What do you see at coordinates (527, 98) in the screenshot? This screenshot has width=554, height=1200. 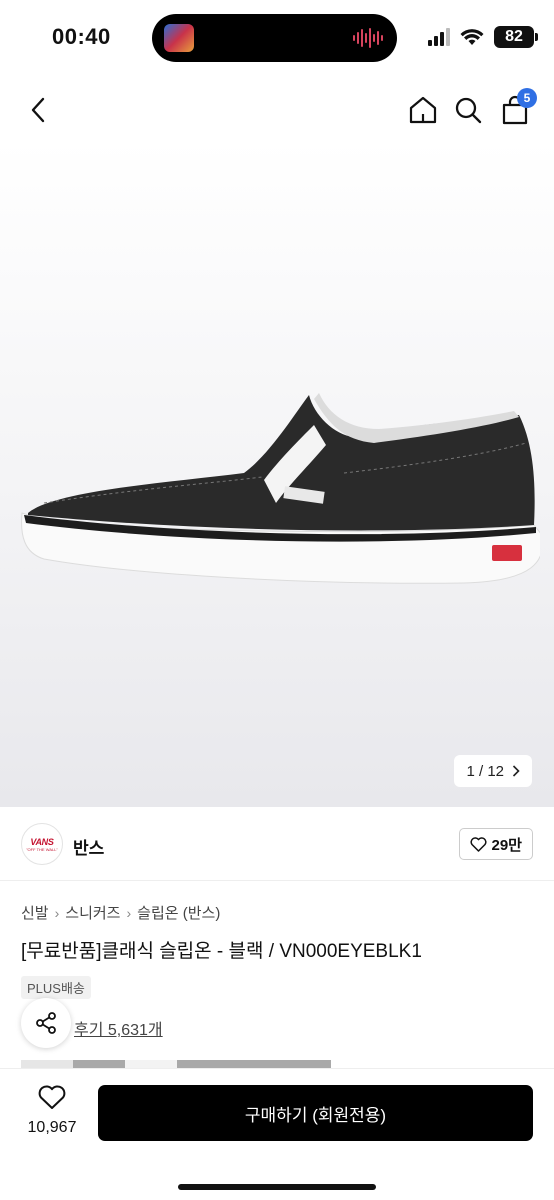 I see `cart-count-badge: 5` at bounding box center [527, 98].